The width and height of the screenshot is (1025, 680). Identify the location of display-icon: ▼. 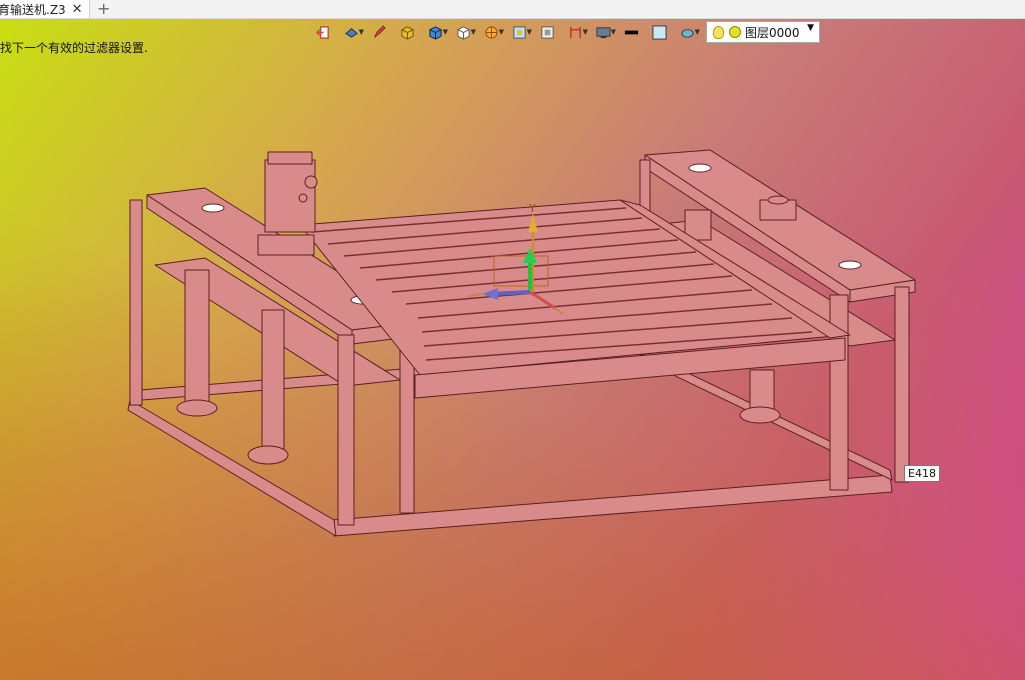
(603, 32).